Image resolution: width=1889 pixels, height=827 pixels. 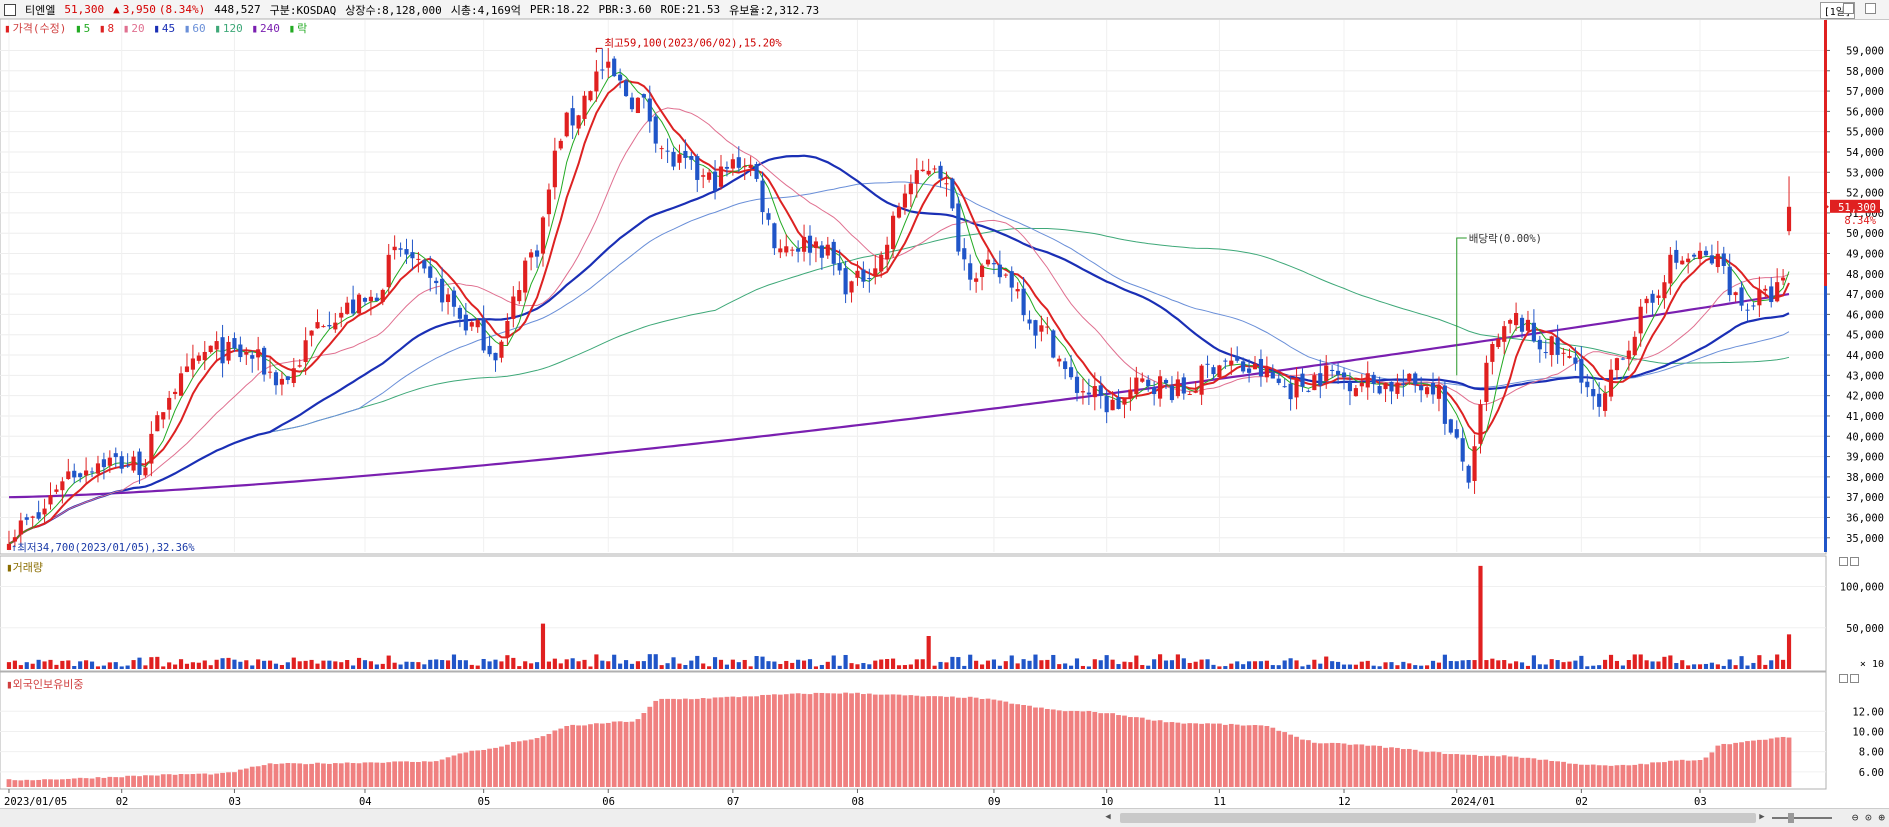 What do you see at coordinates (87, 28) in the screenshot?
I see `ma5-label: 5` at bounding box center [87, 28].